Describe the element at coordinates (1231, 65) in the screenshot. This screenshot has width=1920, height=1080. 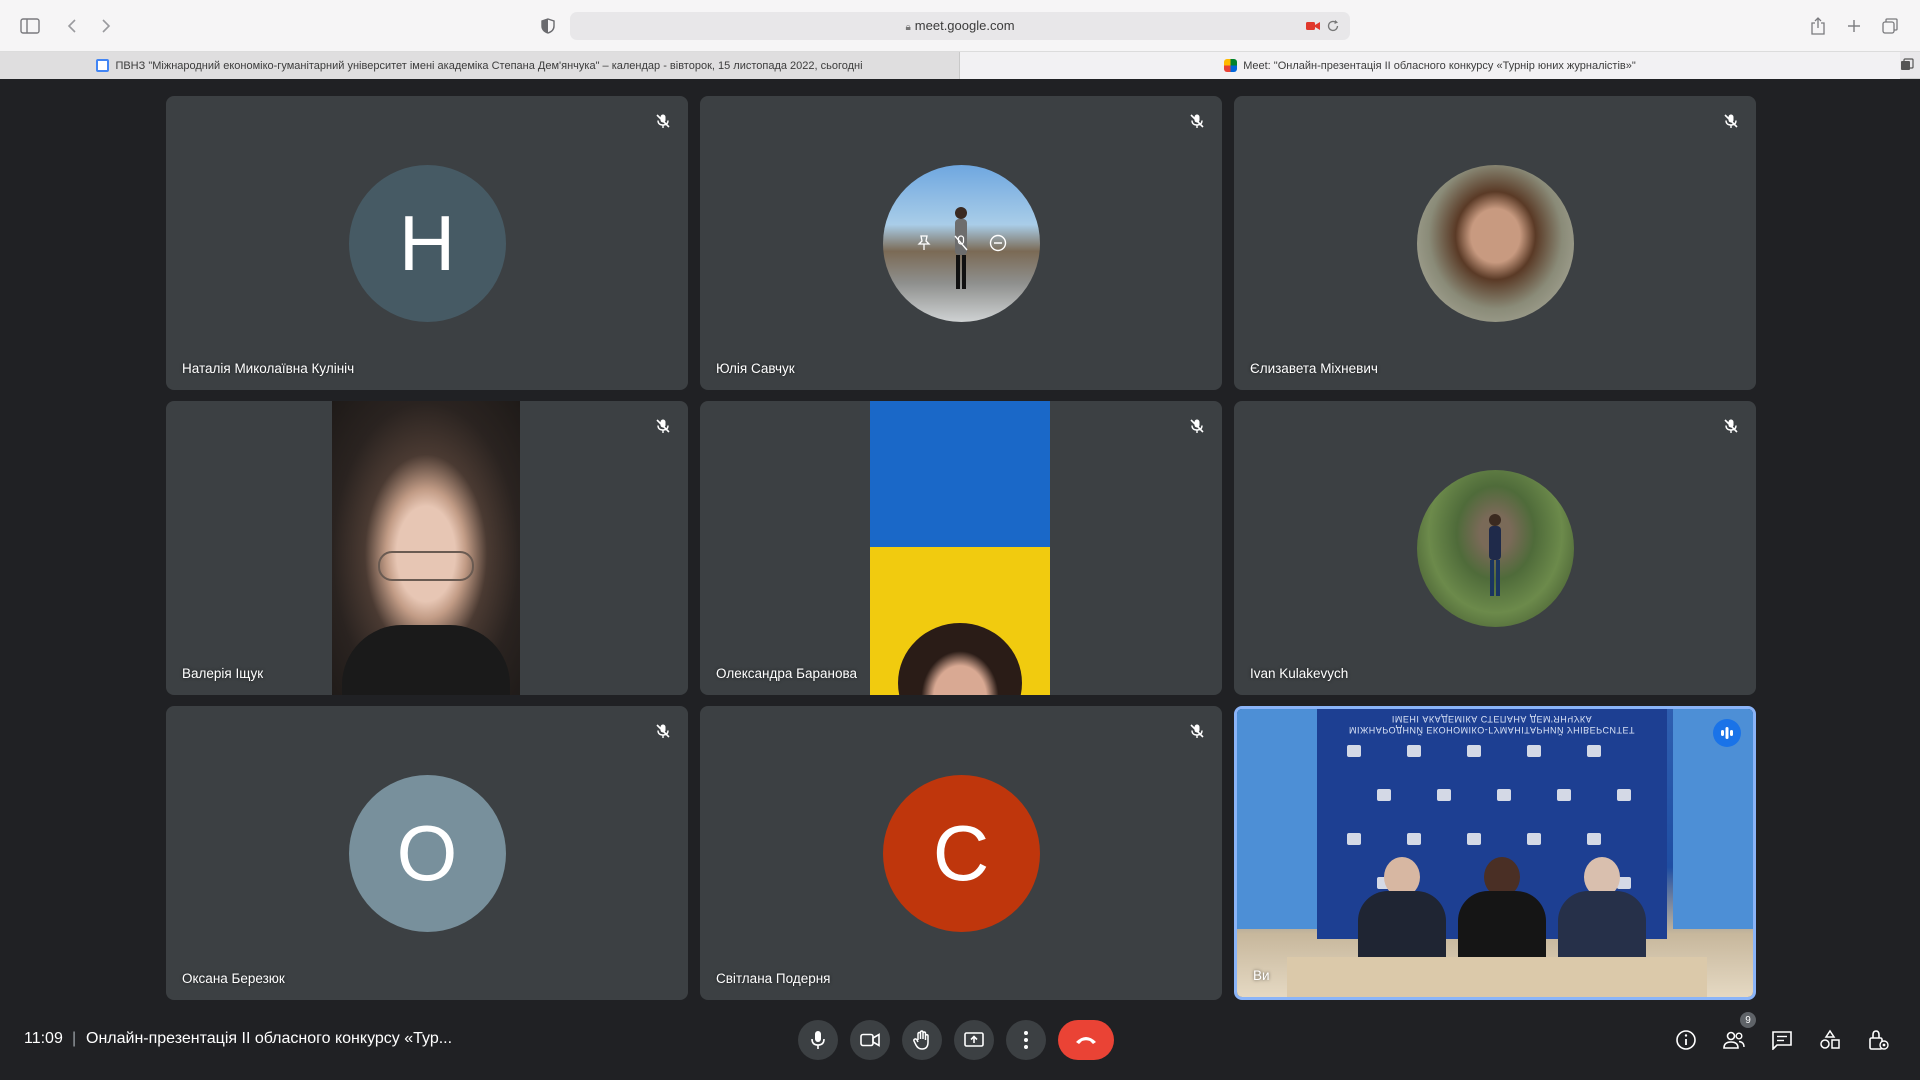
I see `google-meet-icon` at that location.